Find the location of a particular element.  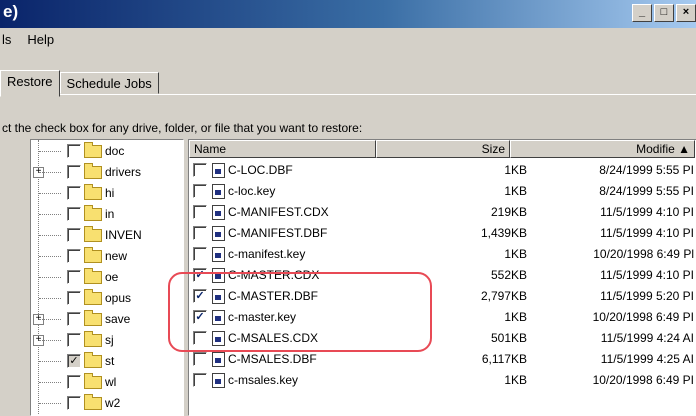

tree-item: doc is located at coordinates (101, 151).